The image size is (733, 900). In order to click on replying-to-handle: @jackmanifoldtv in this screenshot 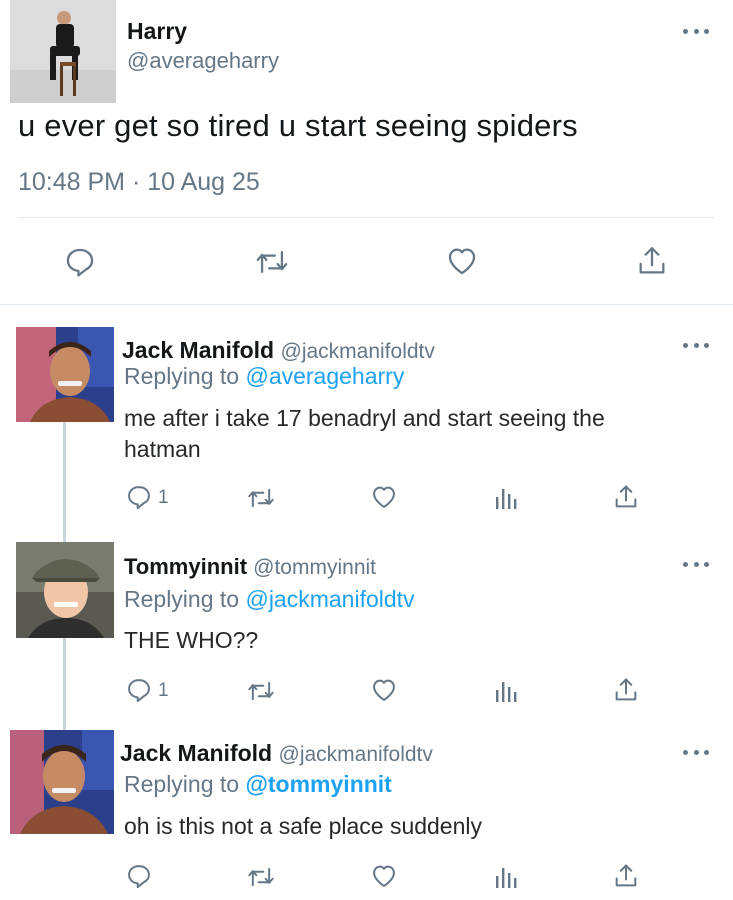, I will do `click(329, 599)`.